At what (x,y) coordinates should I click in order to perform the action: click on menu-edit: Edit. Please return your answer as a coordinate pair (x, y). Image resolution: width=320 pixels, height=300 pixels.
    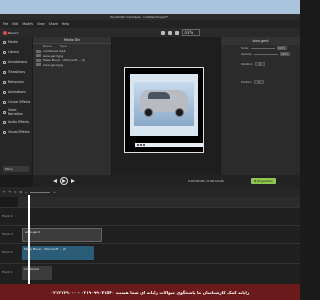
    Looking at the image, I should click on (15, 24).